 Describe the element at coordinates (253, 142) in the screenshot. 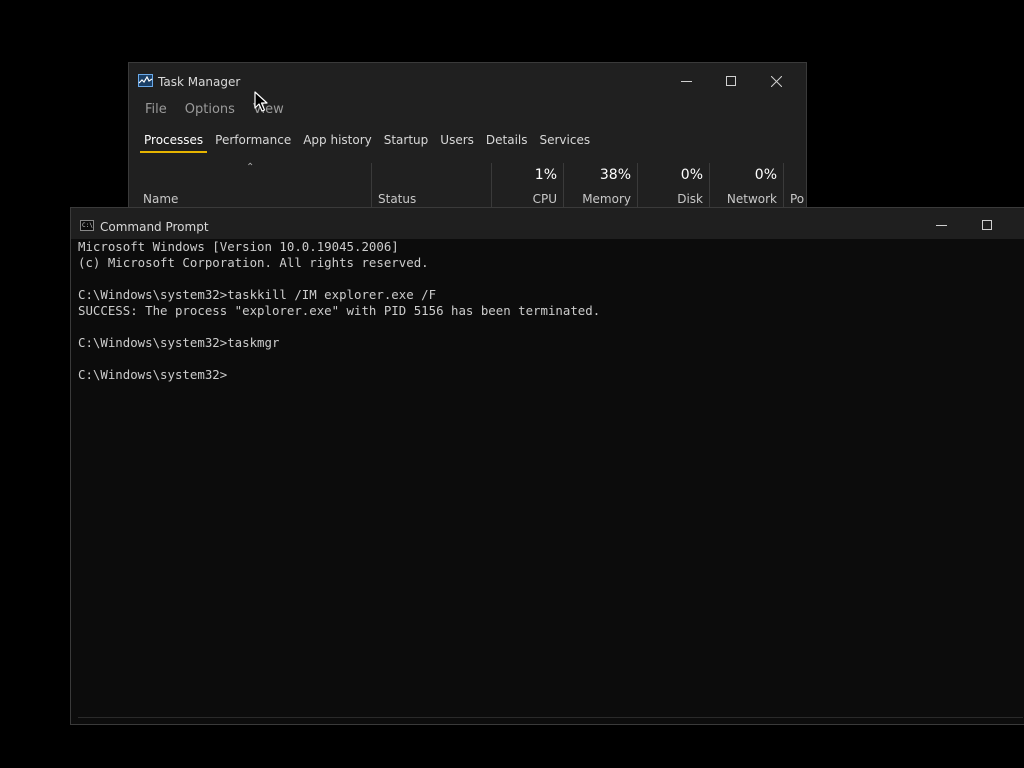

I see `tab-performance: Performance` at that location.